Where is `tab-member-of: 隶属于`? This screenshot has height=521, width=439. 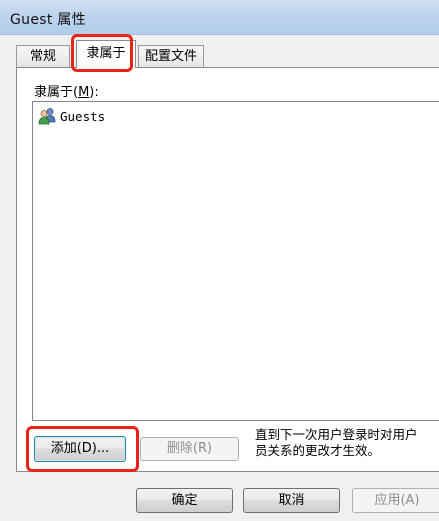 tab-member-of: 隶属于 is located at coordinates (106, 54).